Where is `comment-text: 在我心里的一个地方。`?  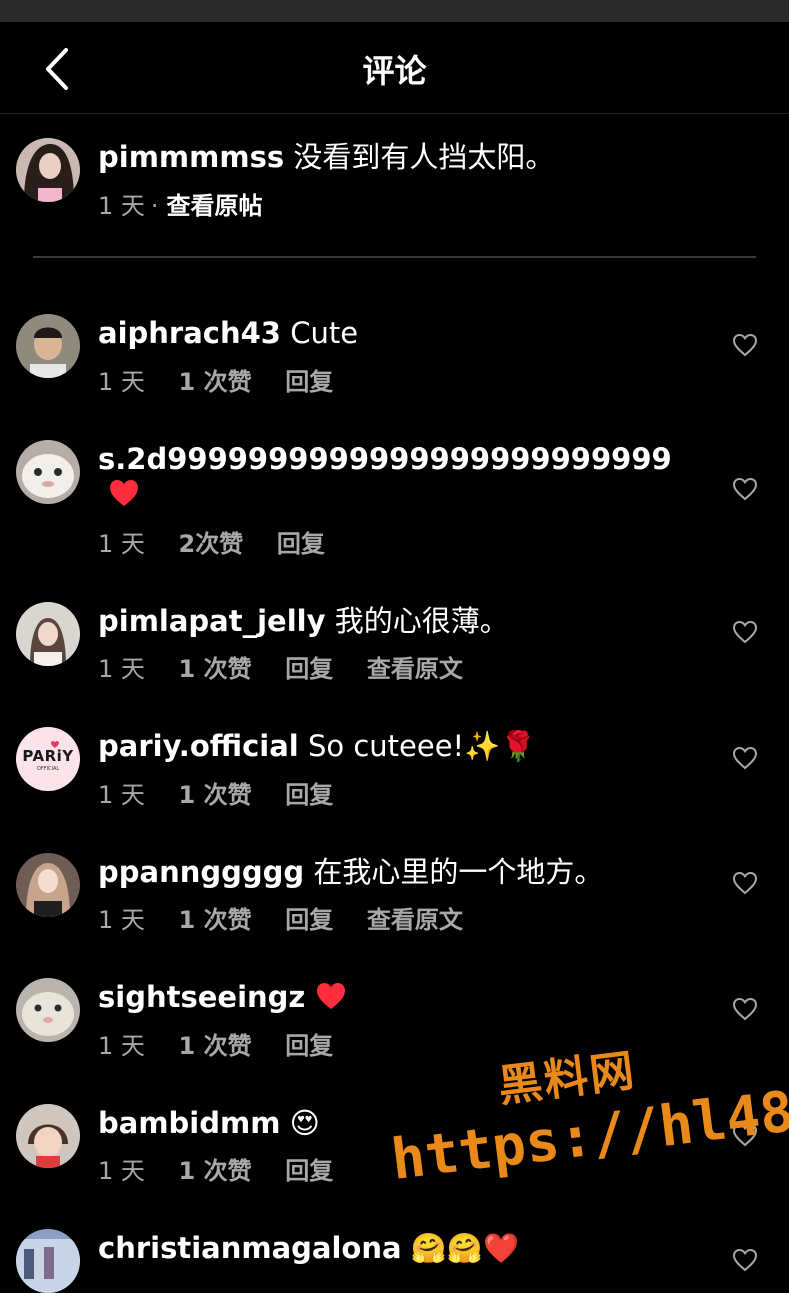 comment-text: 在我心里的一个地方。 is located at coordinates (458, 872).